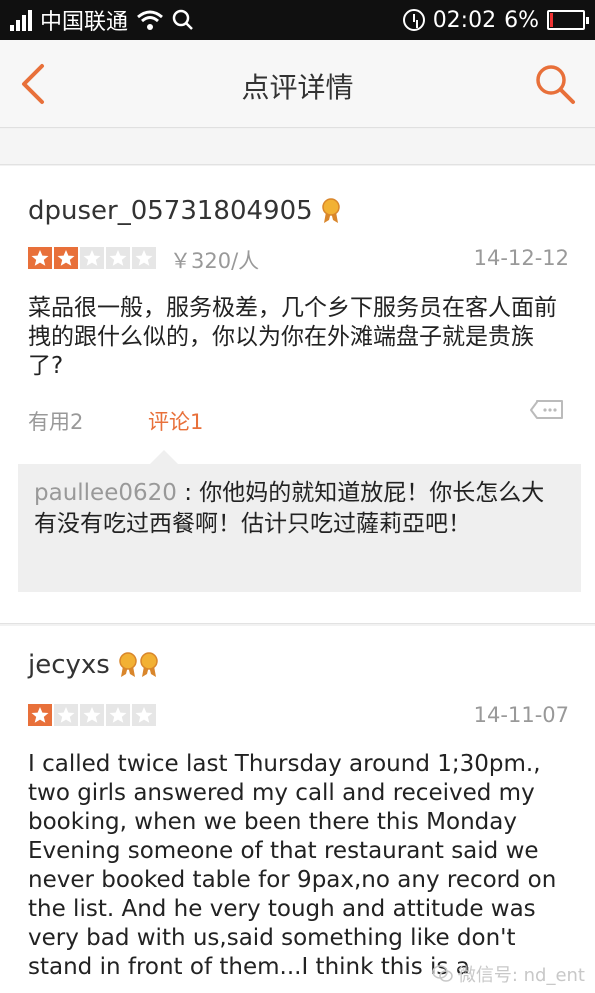 Image resolution: width=595 pixels, height=993 pixels. What do you see at coordinates (138, 665) in the screenshot?
I see `medal-group` at bounding box center [138, 665].